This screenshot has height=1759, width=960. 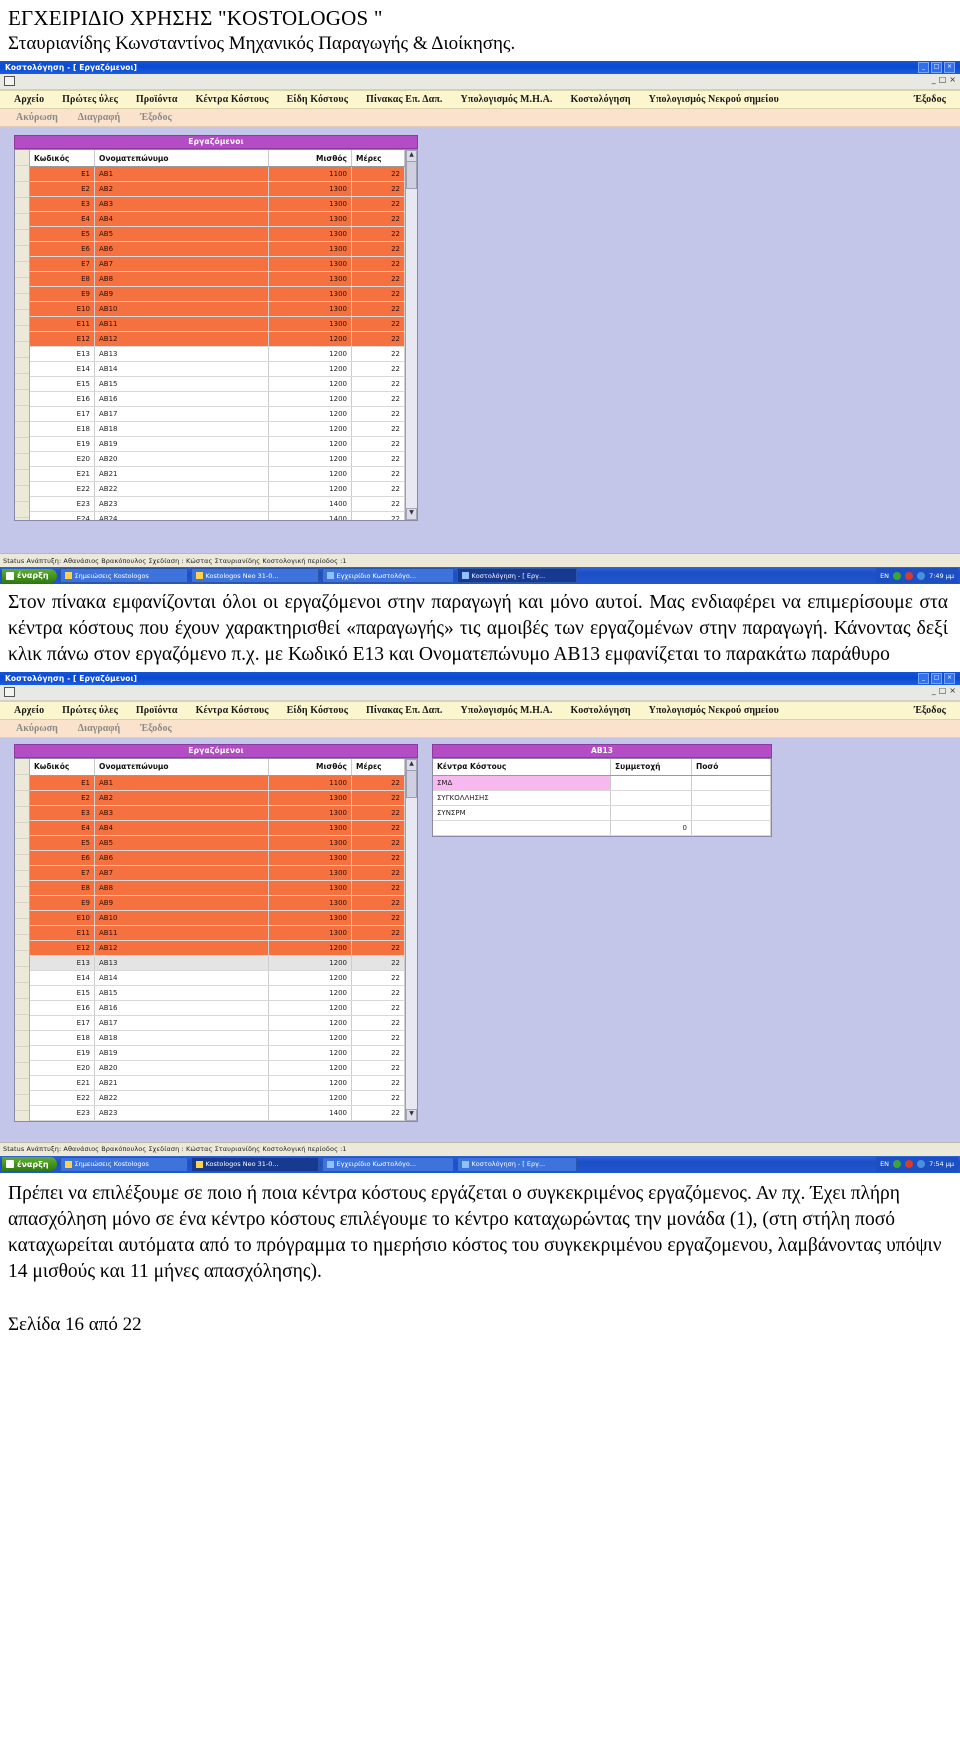 I want to click on table-row: E1 AB1 1100 22, so click(x=217, y=174).